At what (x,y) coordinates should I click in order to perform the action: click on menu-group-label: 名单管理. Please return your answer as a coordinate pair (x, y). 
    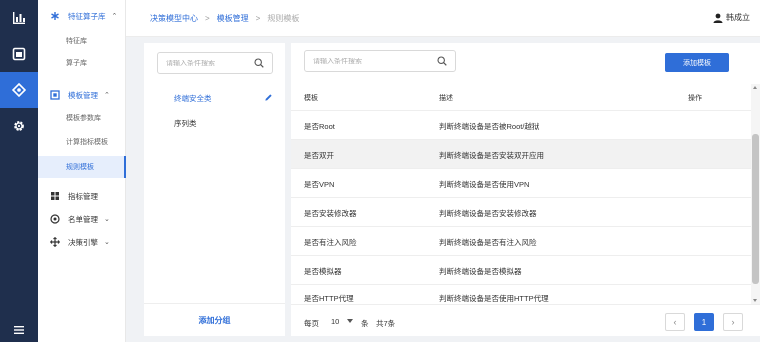
    Looking at the image, I should click on (83, 219).